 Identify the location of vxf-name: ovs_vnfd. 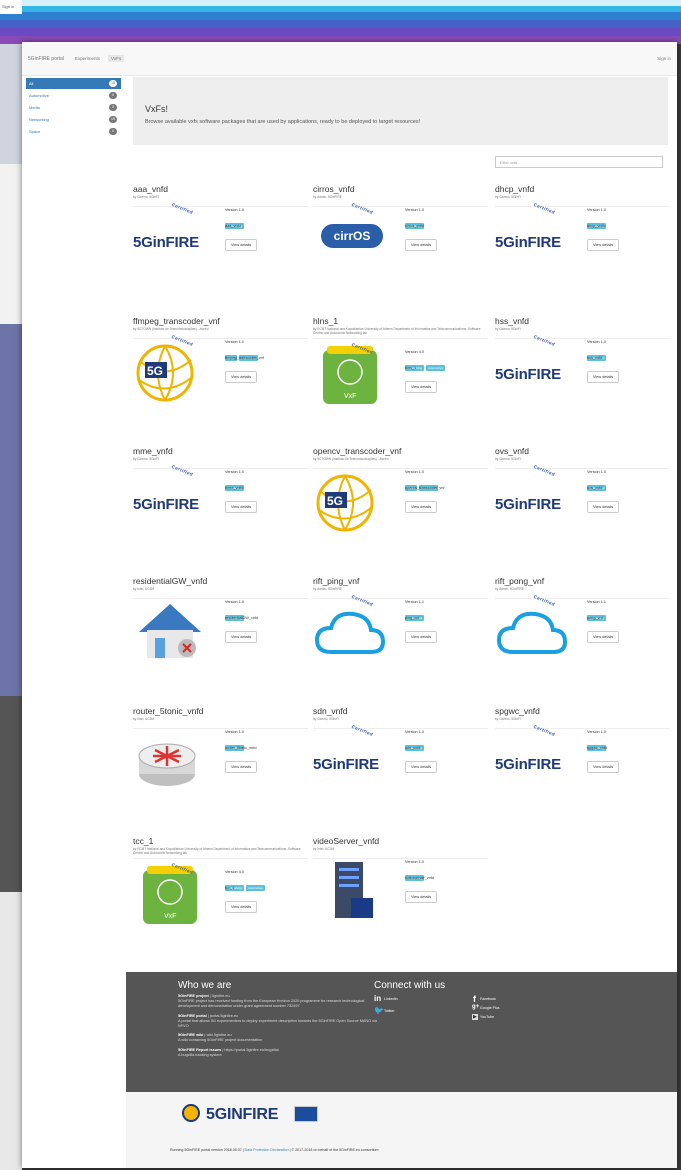
(512, 451).